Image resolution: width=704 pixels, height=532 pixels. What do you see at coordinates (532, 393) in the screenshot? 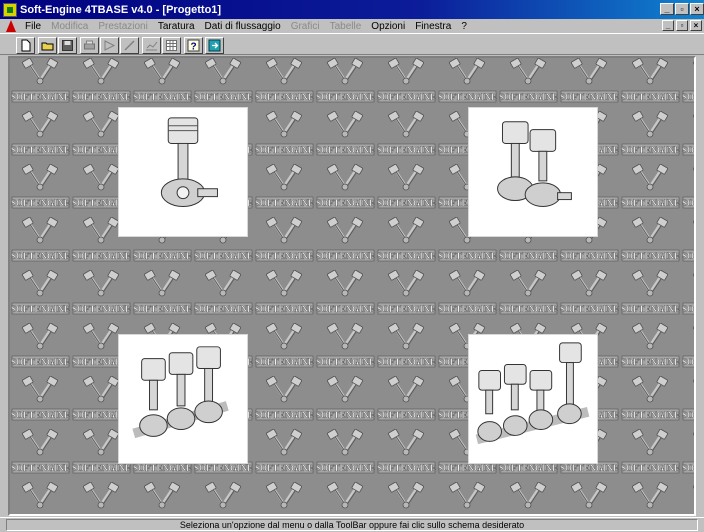
I see `four-cylinder-engine-icon` at bounding box center [532, 393].